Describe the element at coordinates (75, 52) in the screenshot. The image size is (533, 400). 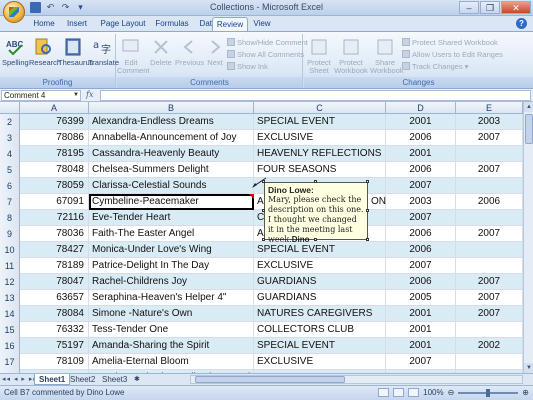
I see `thesaurus-button: Thesaurus` at that location.